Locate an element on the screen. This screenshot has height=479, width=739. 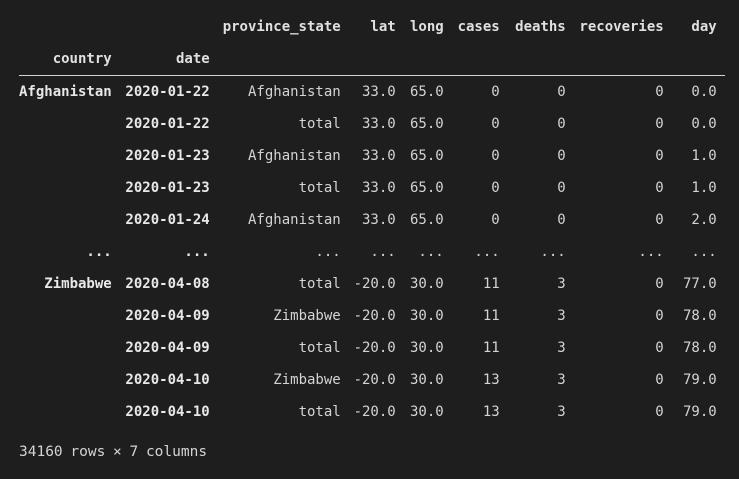
table-row: 2020-01-22 total 33.0 65.0 0 0 0 0.0 is located at coordinates (372, 124).